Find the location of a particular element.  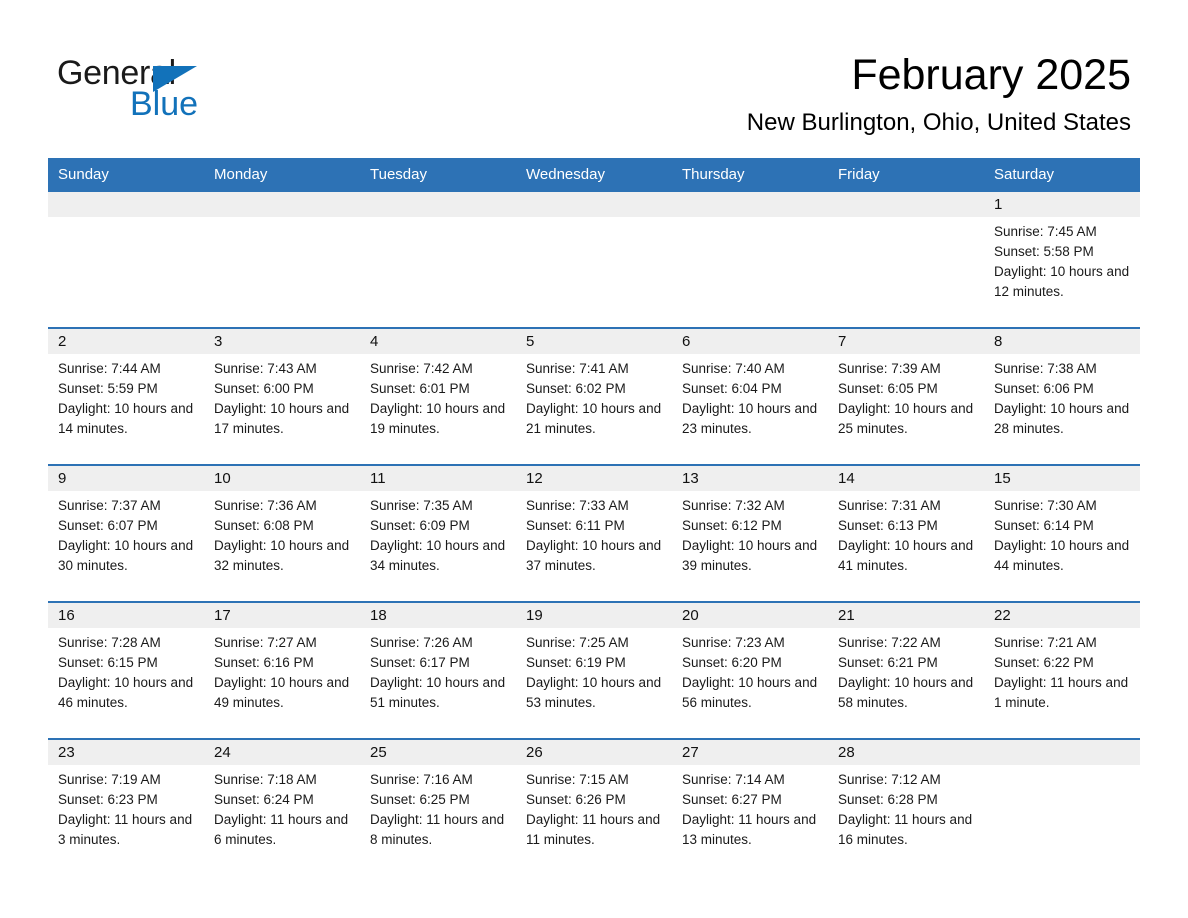

sunset-text: Sunset: 6:08 PM is located at coordinates (264, 525).